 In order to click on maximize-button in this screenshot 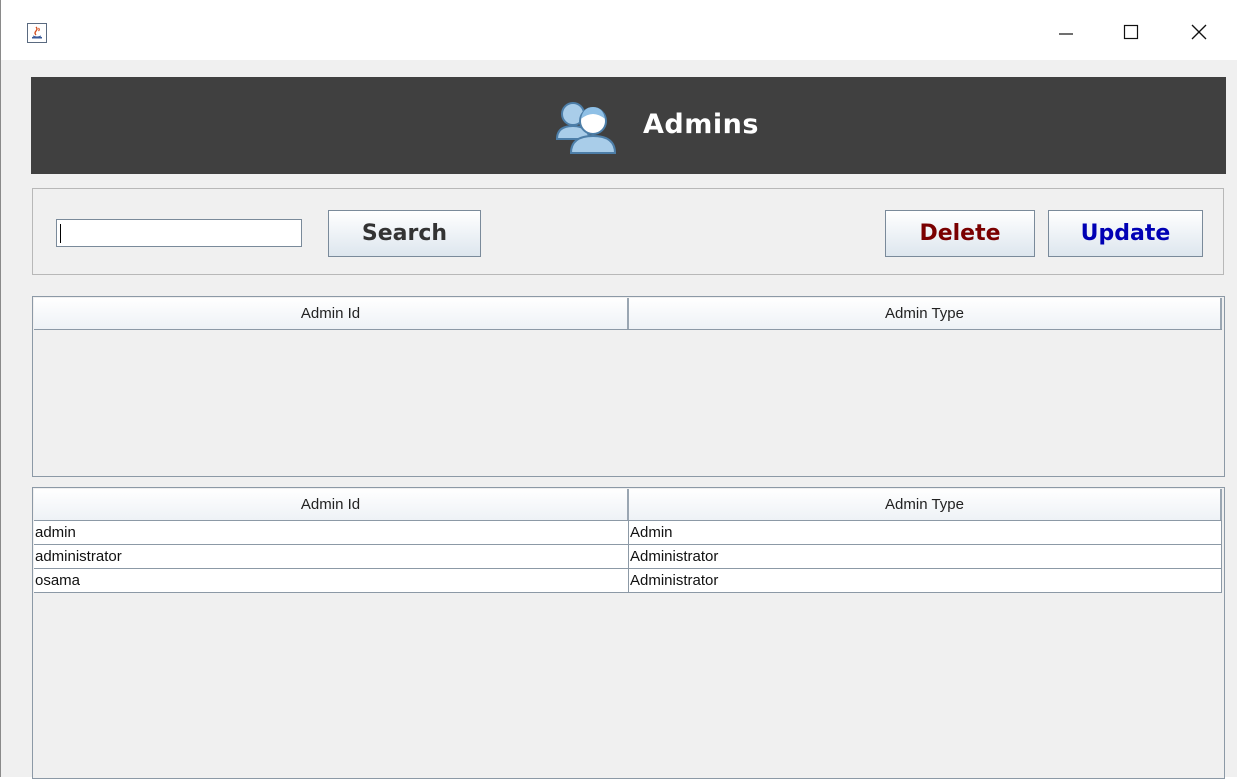, I will do `click(1131, 32)`.